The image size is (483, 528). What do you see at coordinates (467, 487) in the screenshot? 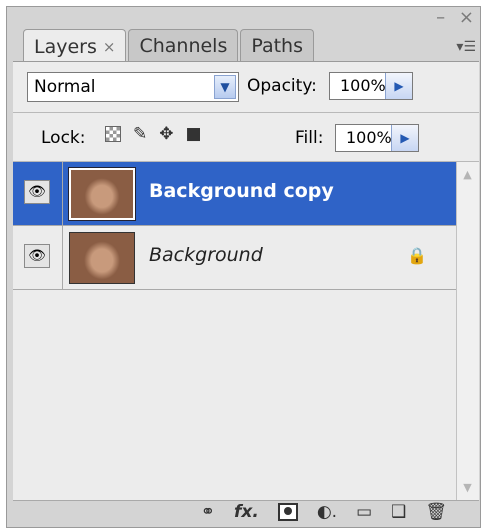
I see `scroll-down-icon: ▼` at bounding box center [467, 487].